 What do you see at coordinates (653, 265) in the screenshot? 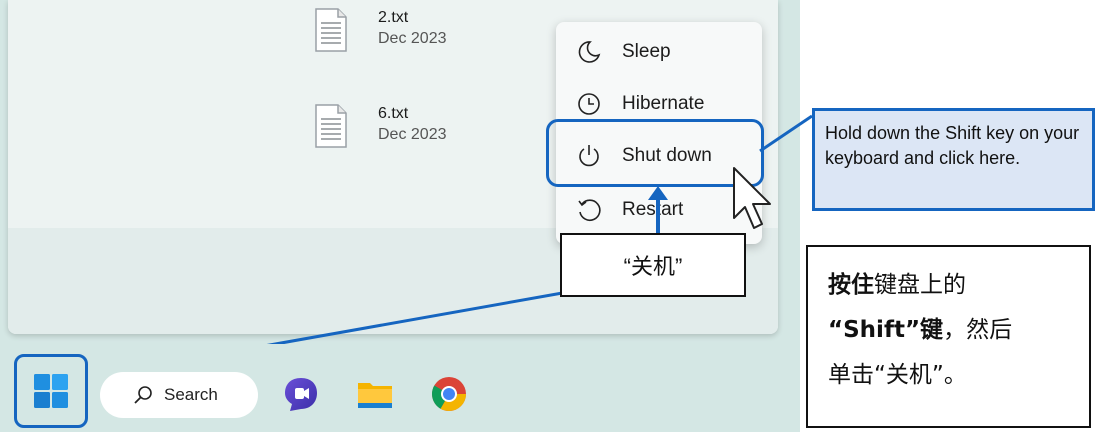
I see `shutdown-label-cn: “关机”` at bounding box center [653, 265].